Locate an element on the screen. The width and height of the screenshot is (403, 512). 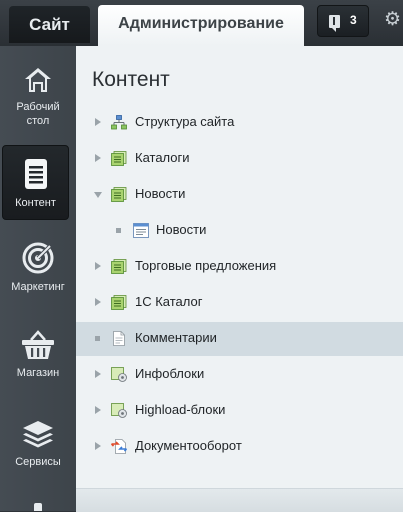
basket-icon is located at coordinates (38, 344).